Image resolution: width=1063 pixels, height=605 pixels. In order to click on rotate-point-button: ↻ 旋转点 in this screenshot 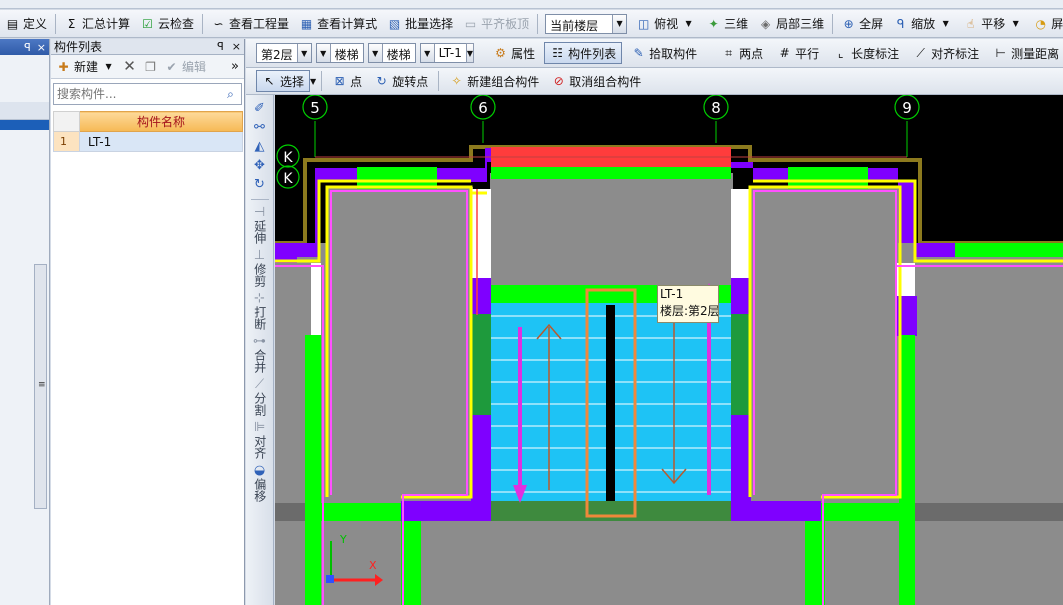, I will do `click(401, 81)`.